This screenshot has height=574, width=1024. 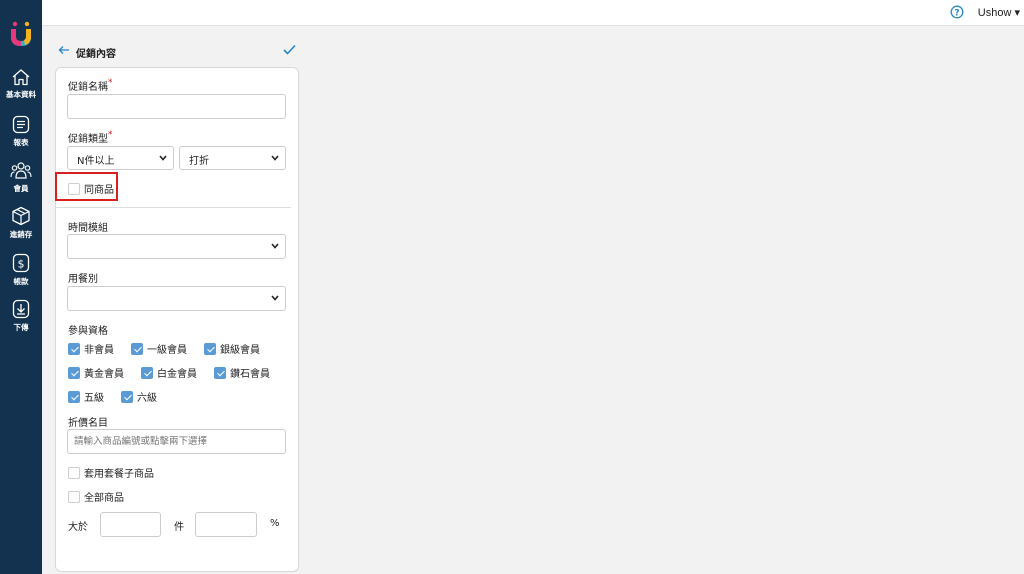 I want to click on greater-than-label: 大於, so click(x=78, y=527).